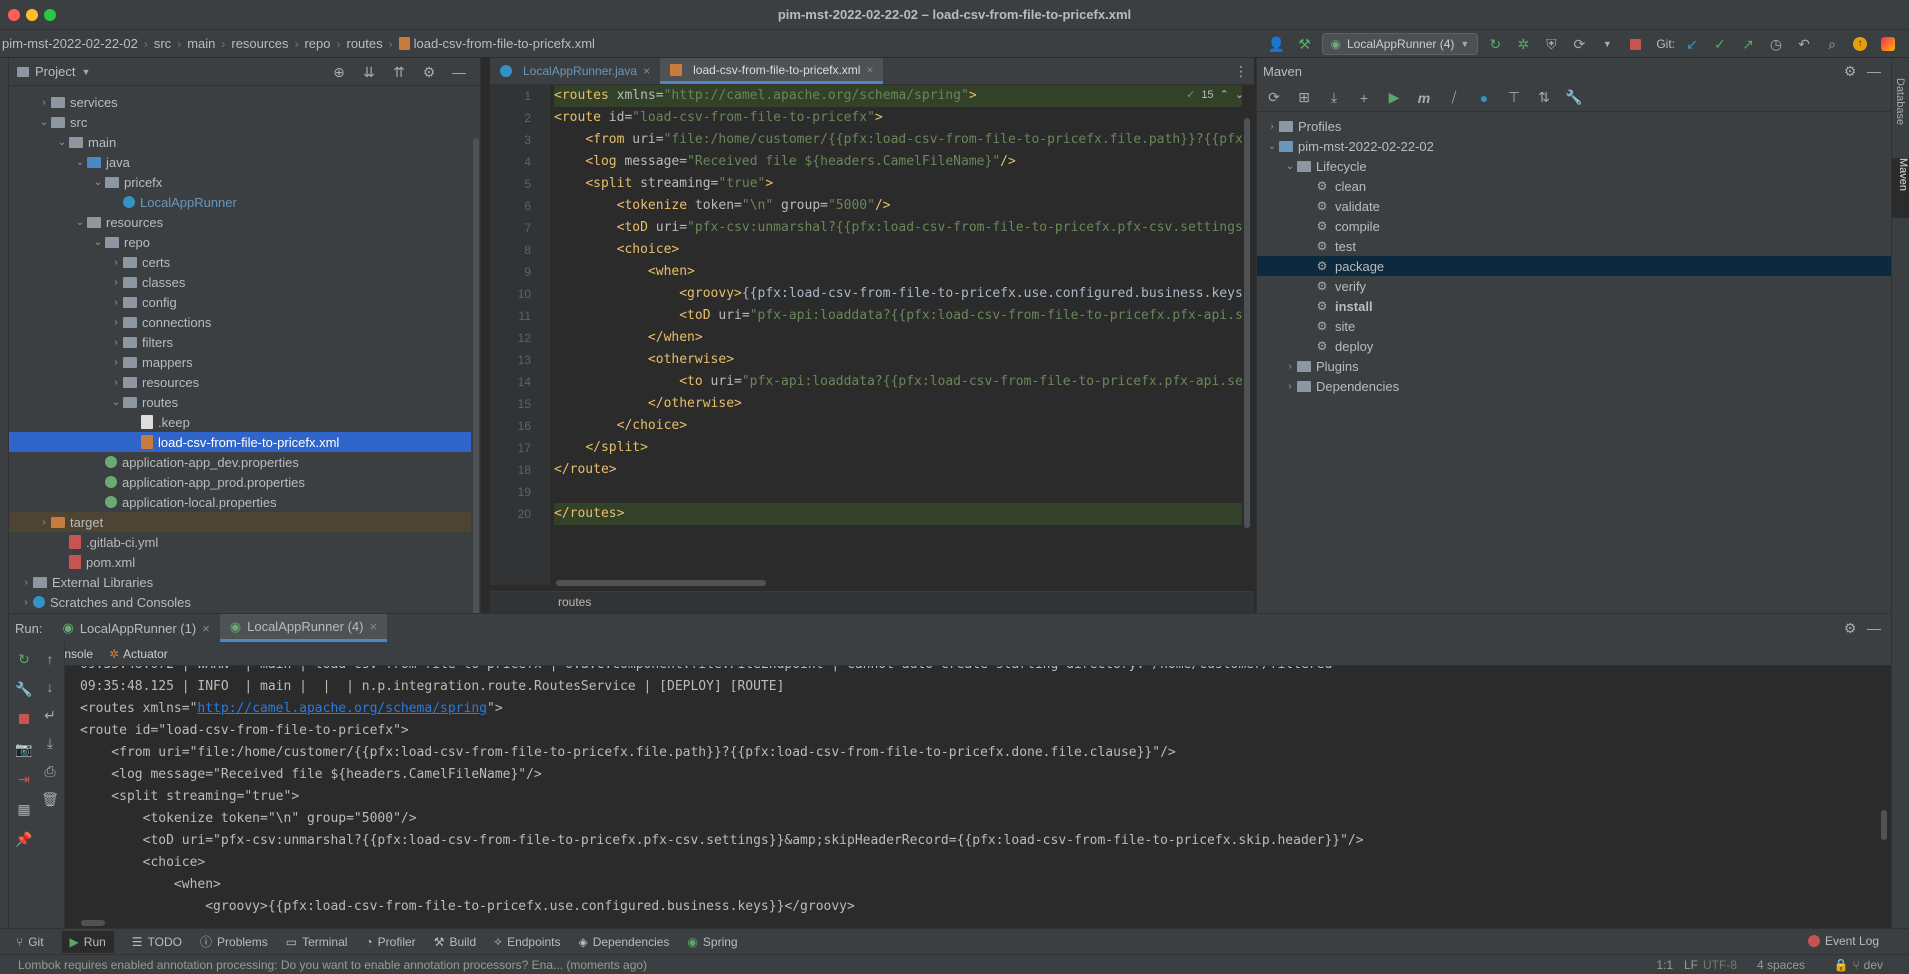 This screenshot has height=974, width=1909. Describe the element at coordinates (93, 923) in the screenshot. I see `console-horizontal-scrollbar` at that location.